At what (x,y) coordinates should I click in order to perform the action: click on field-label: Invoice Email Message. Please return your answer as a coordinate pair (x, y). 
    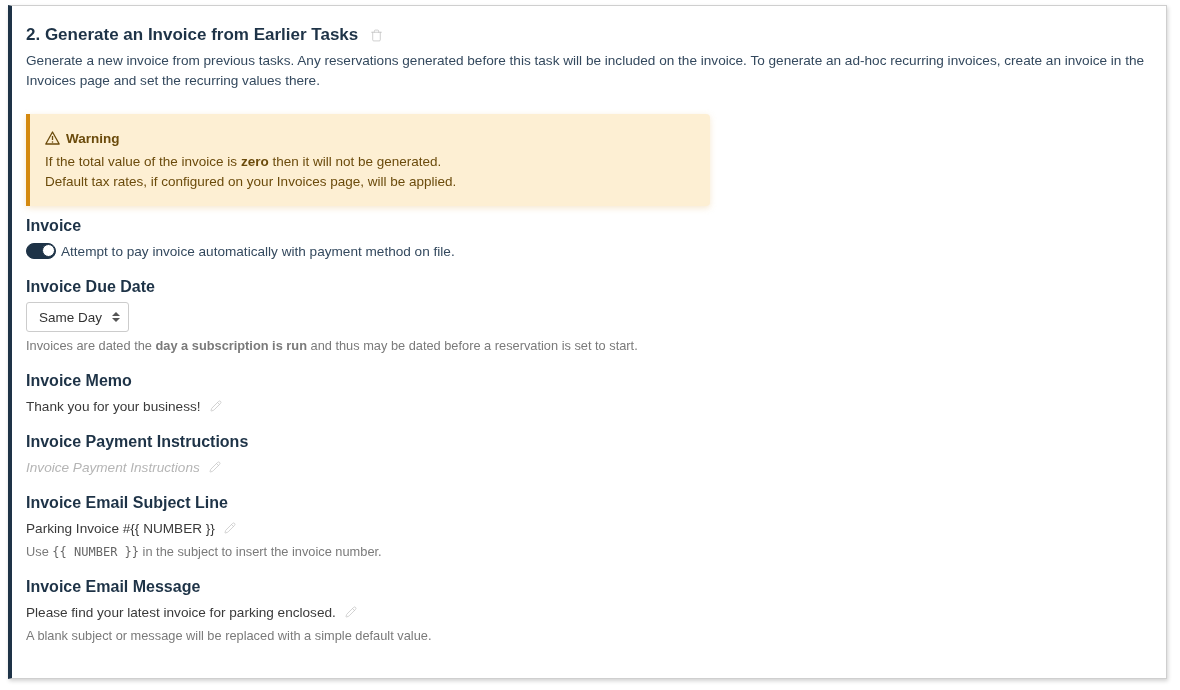
    Looking at the image, I should click on (113, 587).